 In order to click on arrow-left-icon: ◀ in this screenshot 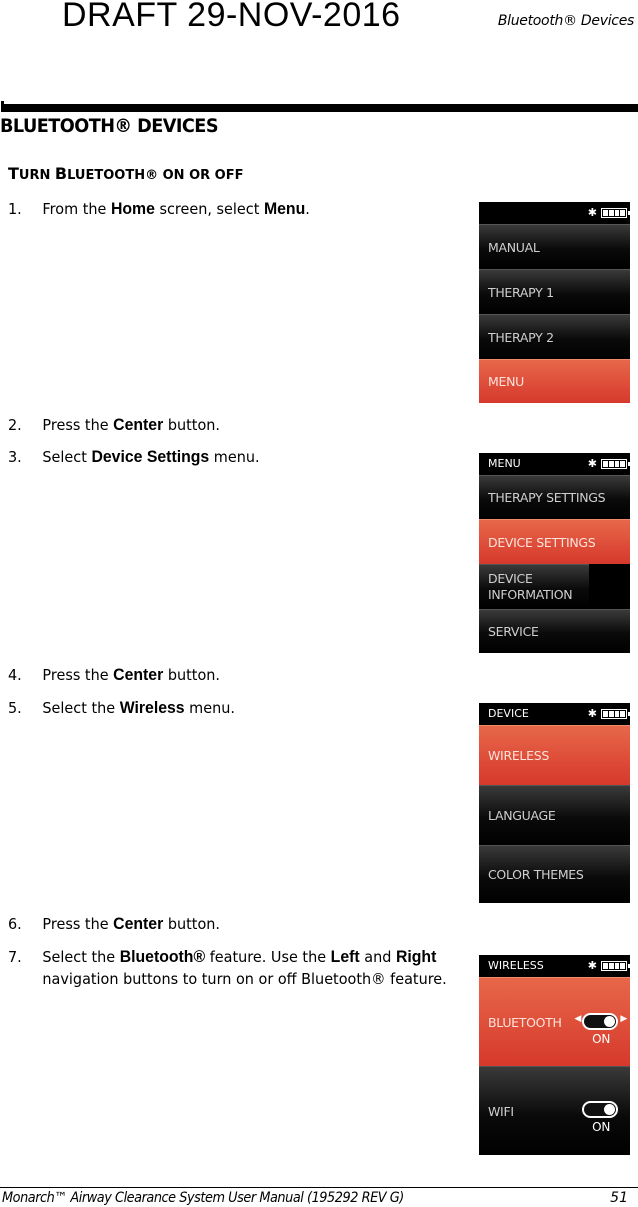, I will do `click(577, 1019)`.